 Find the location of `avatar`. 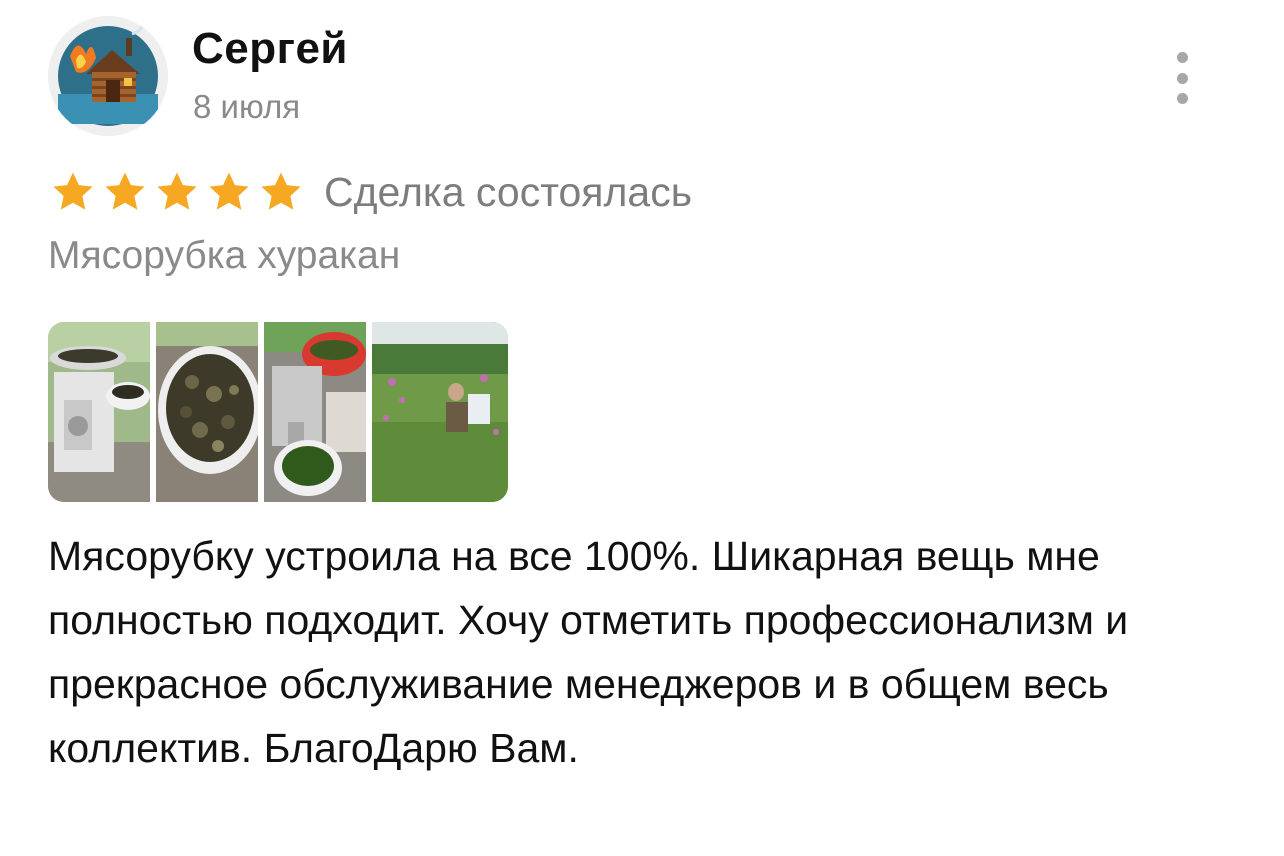

avatar is located at coordinates (108, 76).